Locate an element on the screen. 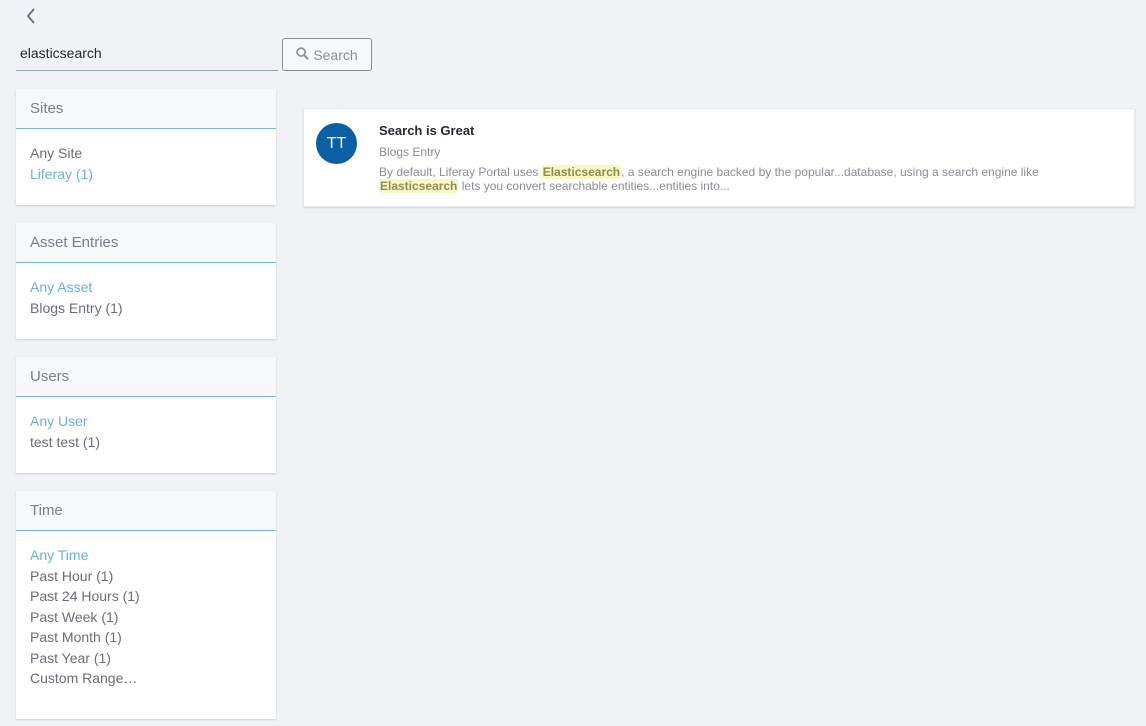  asset-entries-facet: Asset Entries Any Asset Blogs Entry (1) is located at coordinates (146, 281).